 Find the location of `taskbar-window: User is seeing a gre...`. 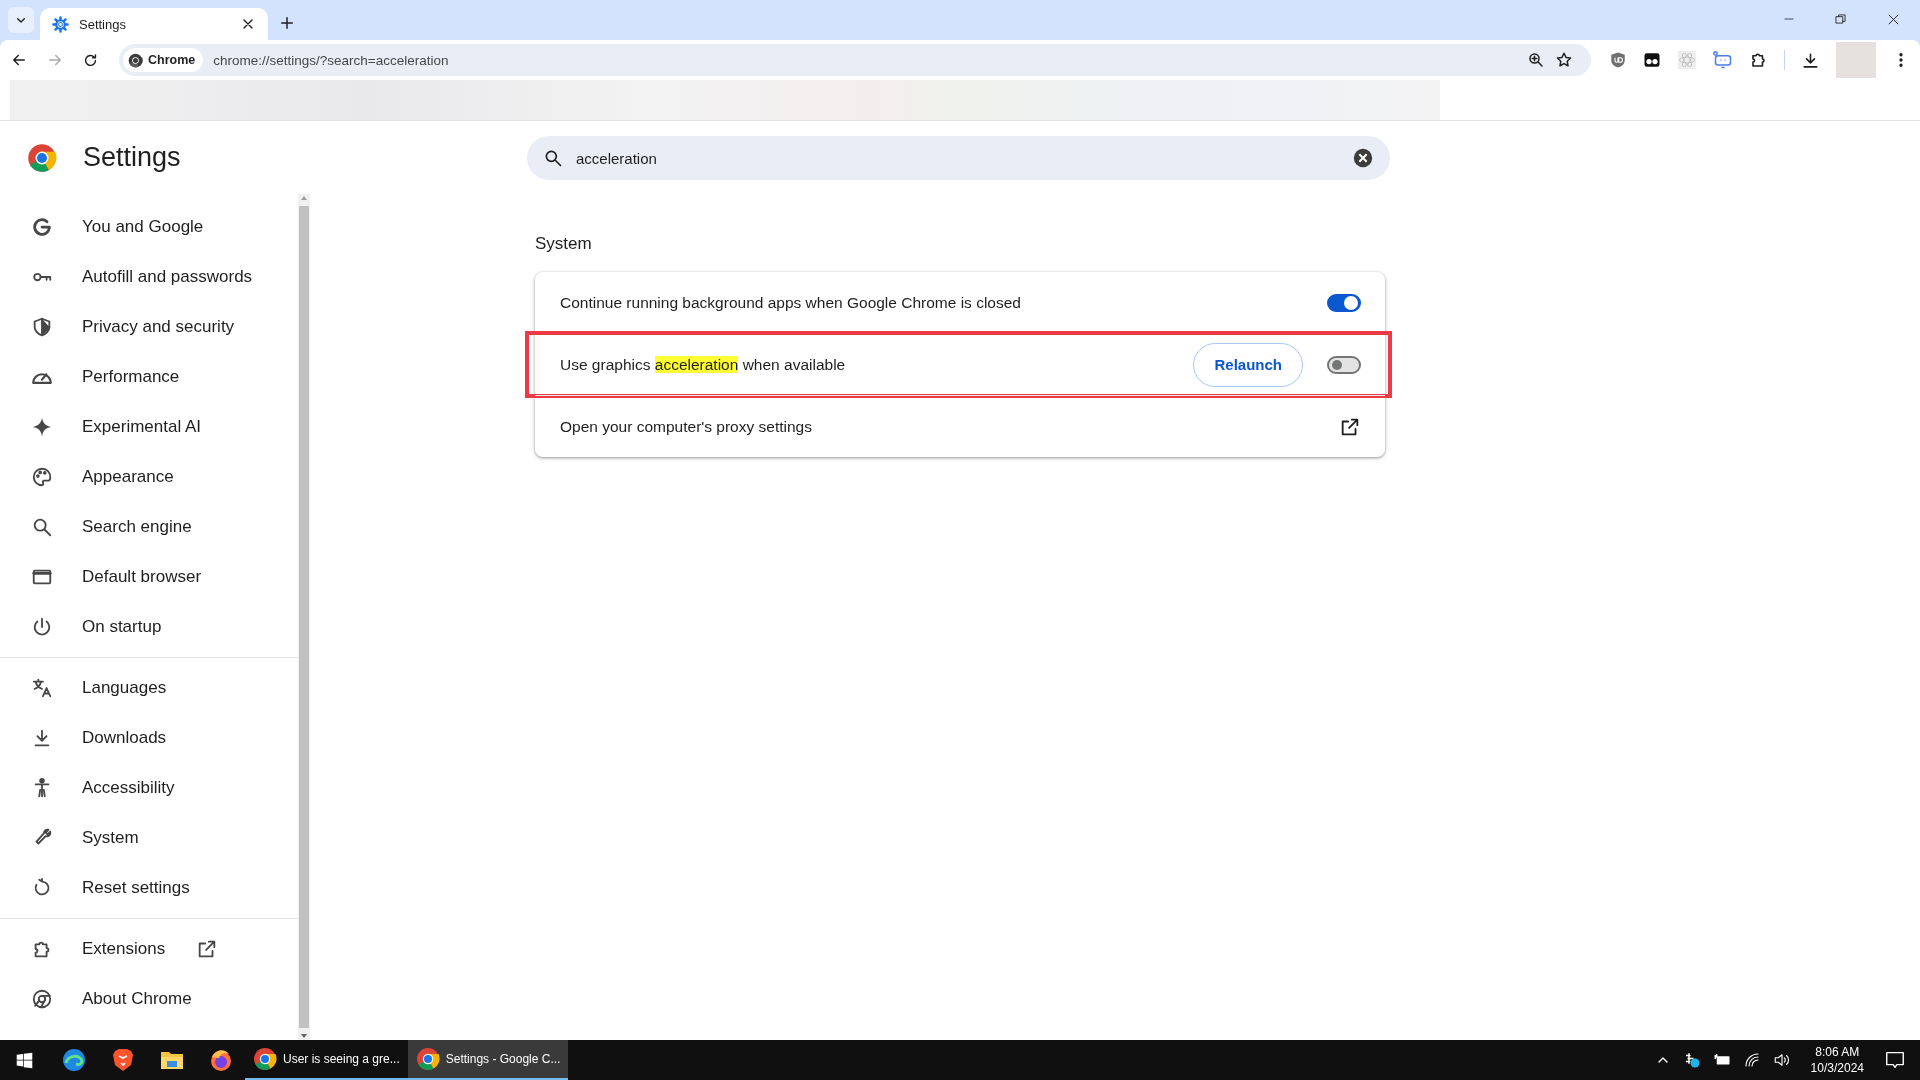

taskbar-window: User is seeing a gre... is located at coordinates (326, 1060).